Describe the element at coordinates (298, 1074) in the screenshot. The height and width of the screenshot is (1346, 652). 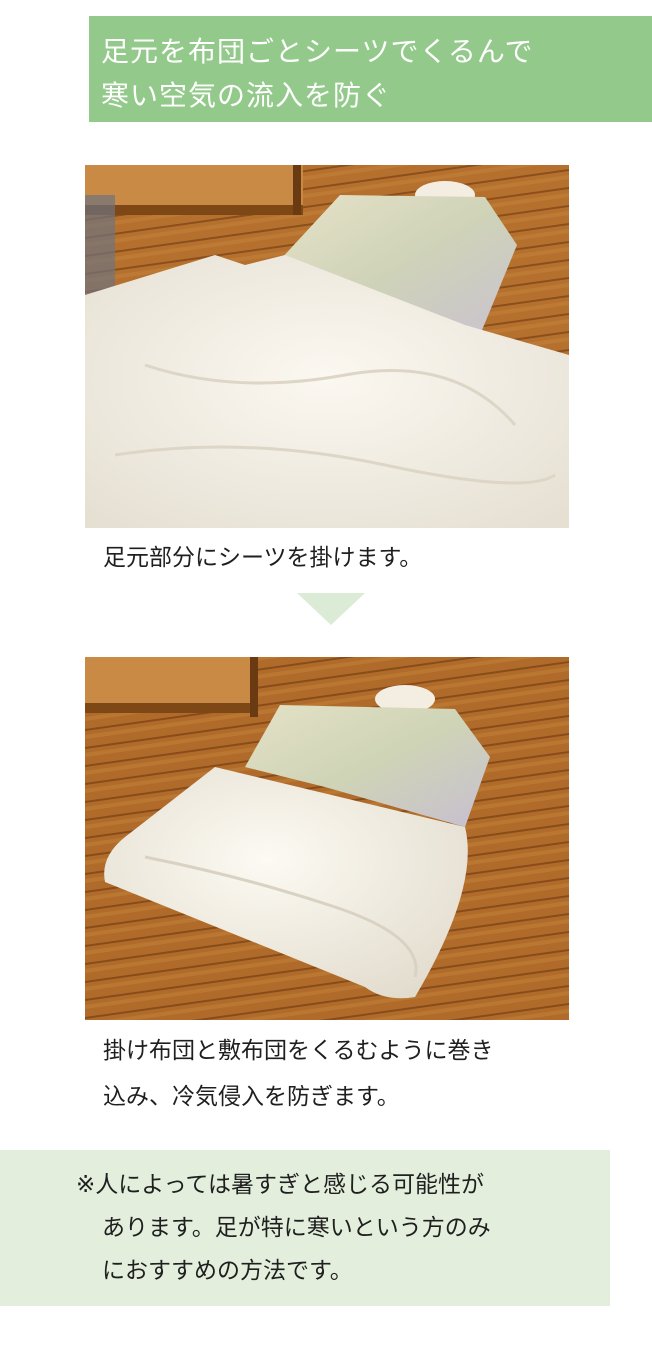
I see `step-2-caption: 掛け布団と敷布団をくるむように巻き 込み、冷気侵入を防ぎます。` at that location.